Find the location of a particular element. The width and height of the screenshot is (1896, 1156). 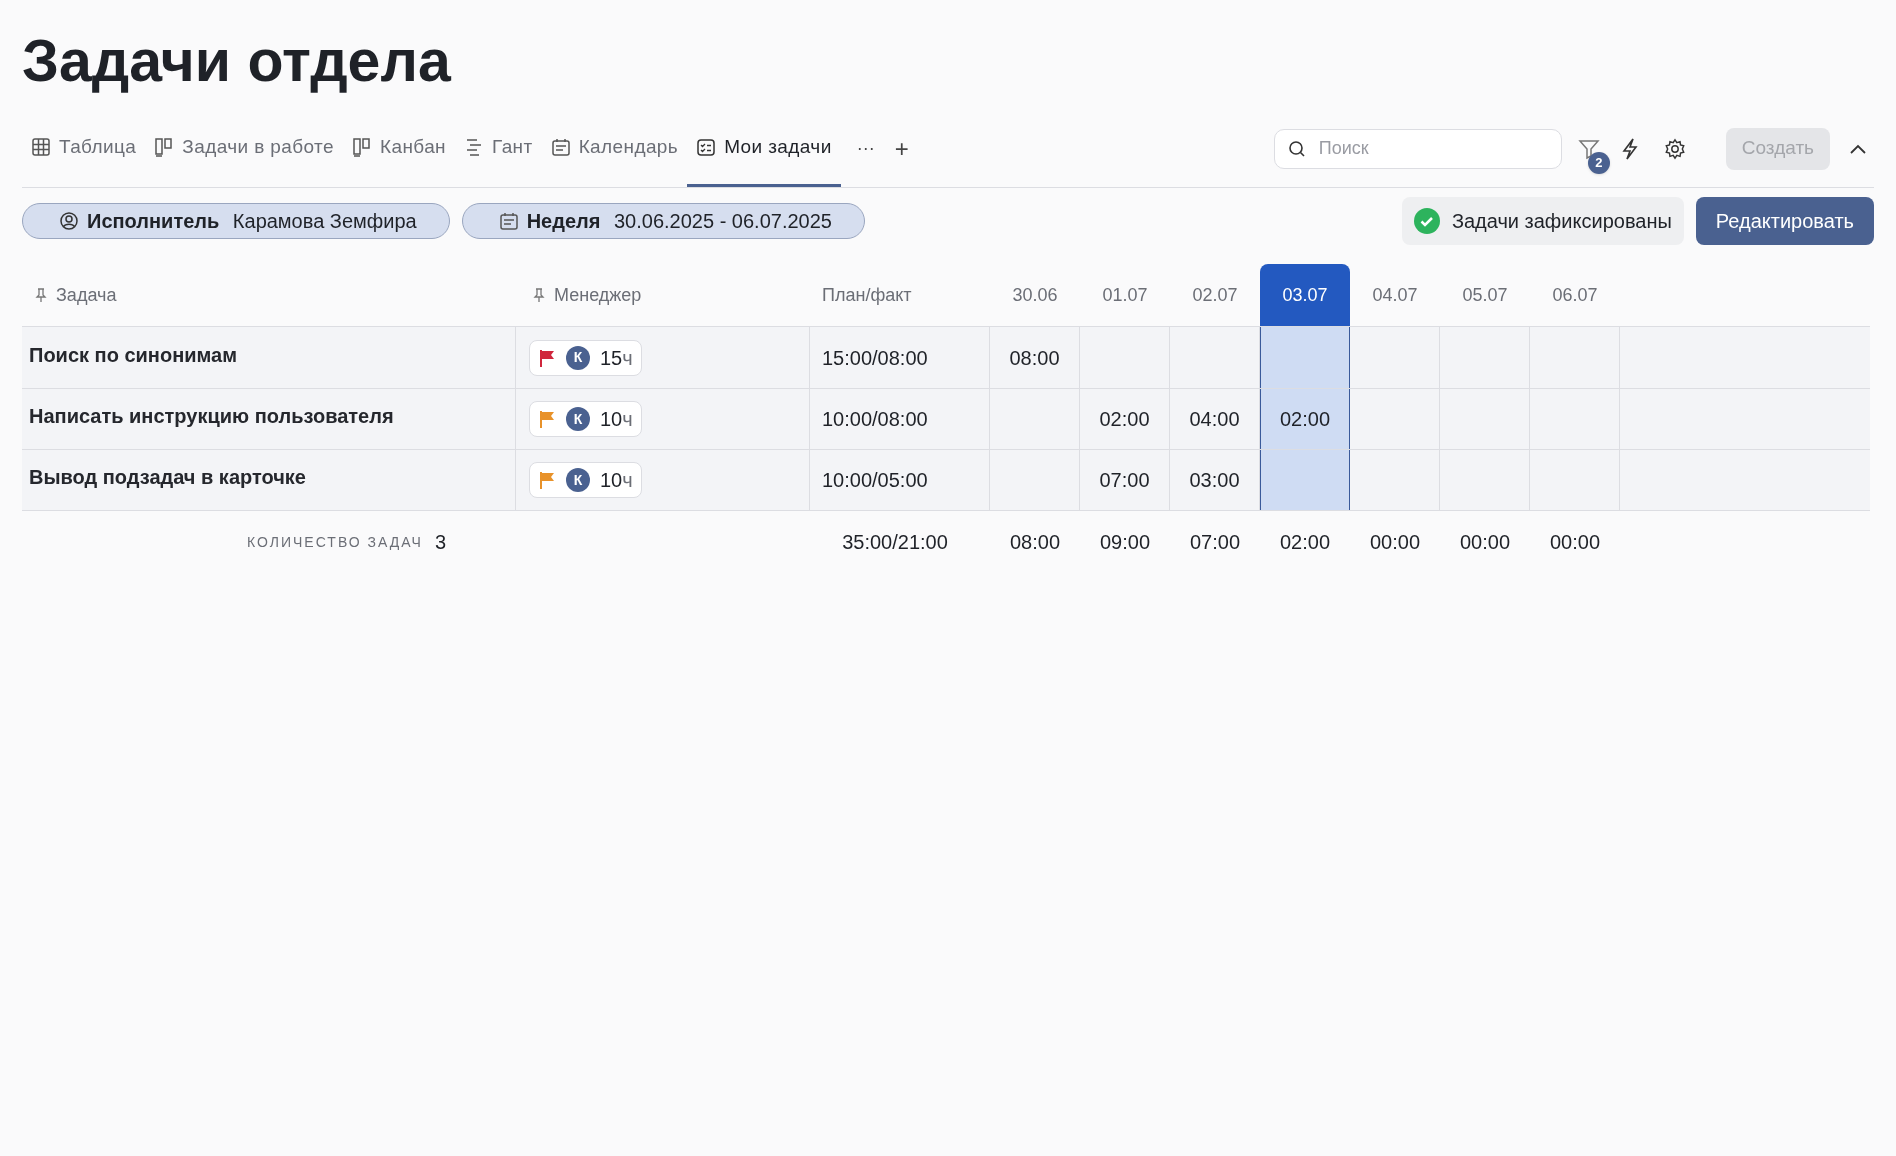

task-count: 3 is located at coordinates (440, 542).